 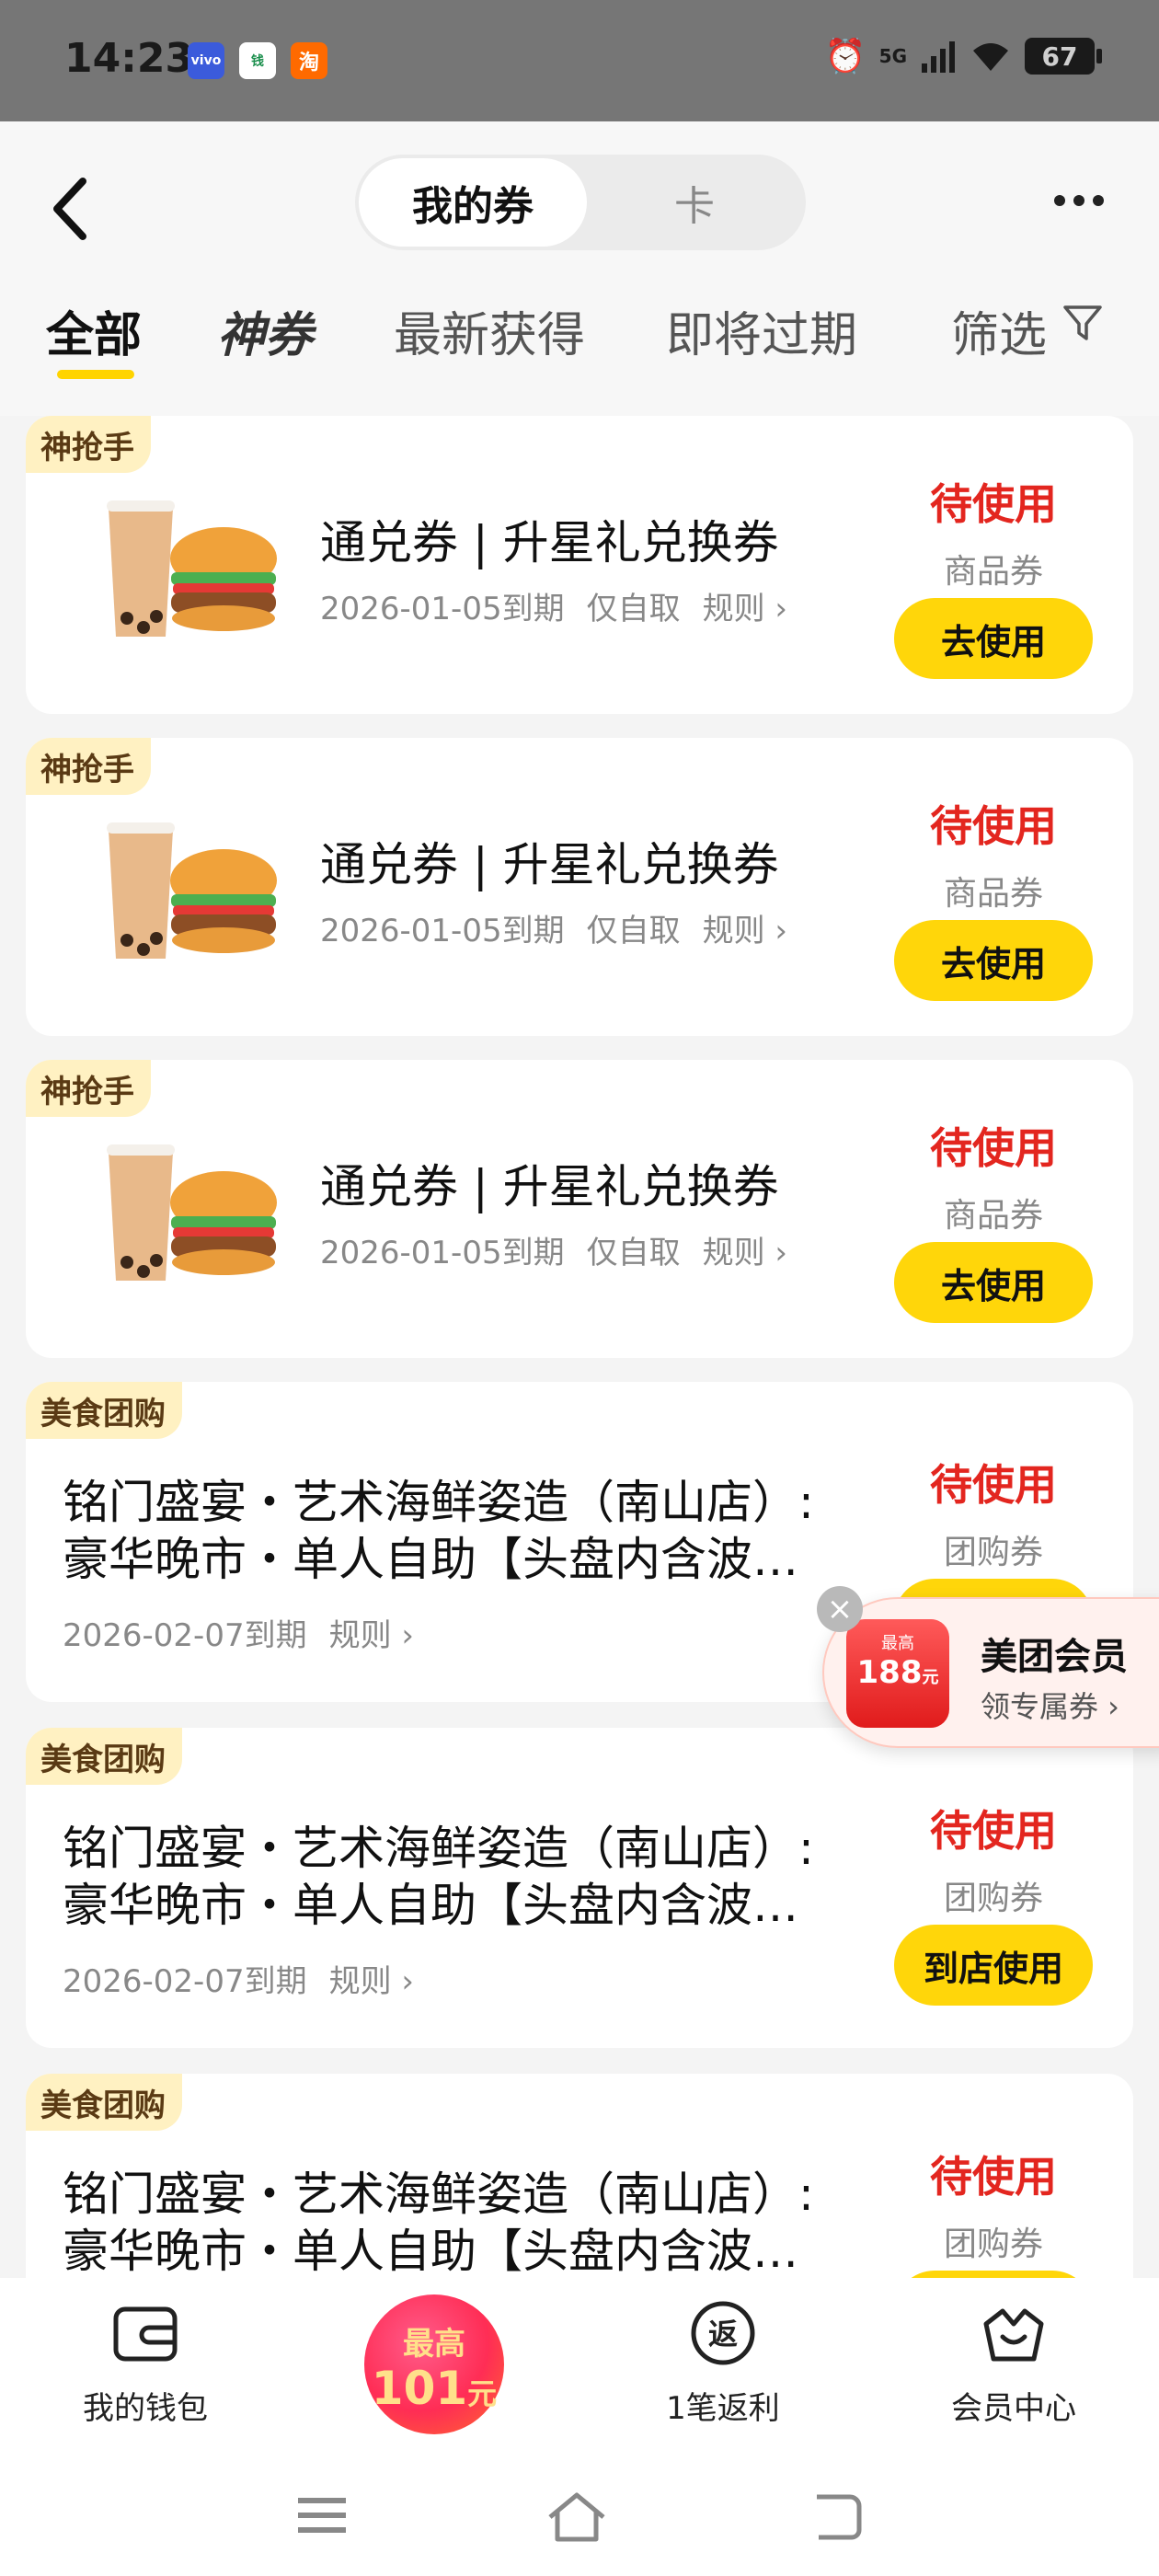 What do you see at coordinates (577, 2517) in the screenshot?
I see `home-icon` at bounding box center [577, 2517].